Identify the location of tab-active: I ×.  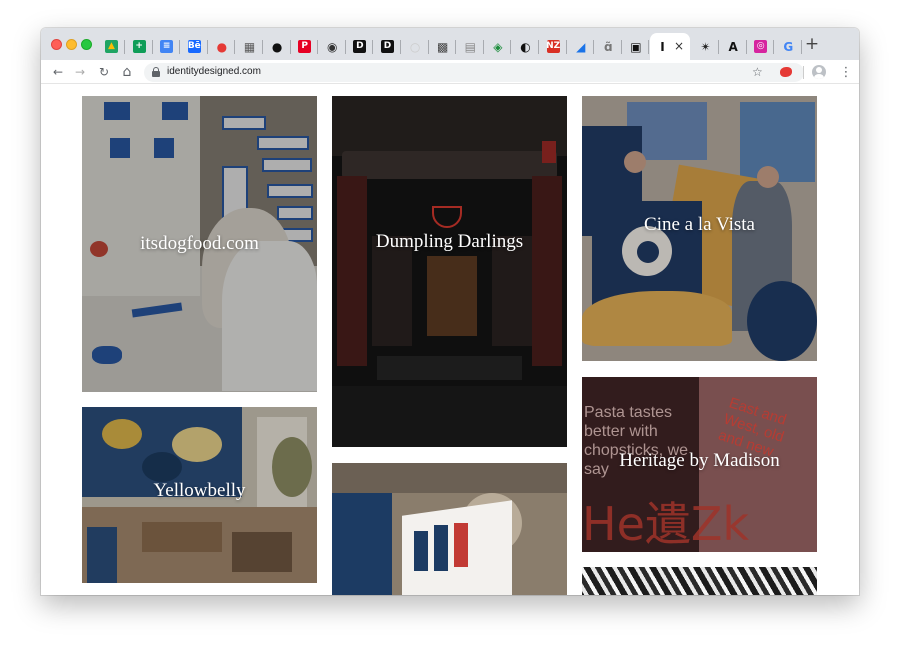
(670, 46).